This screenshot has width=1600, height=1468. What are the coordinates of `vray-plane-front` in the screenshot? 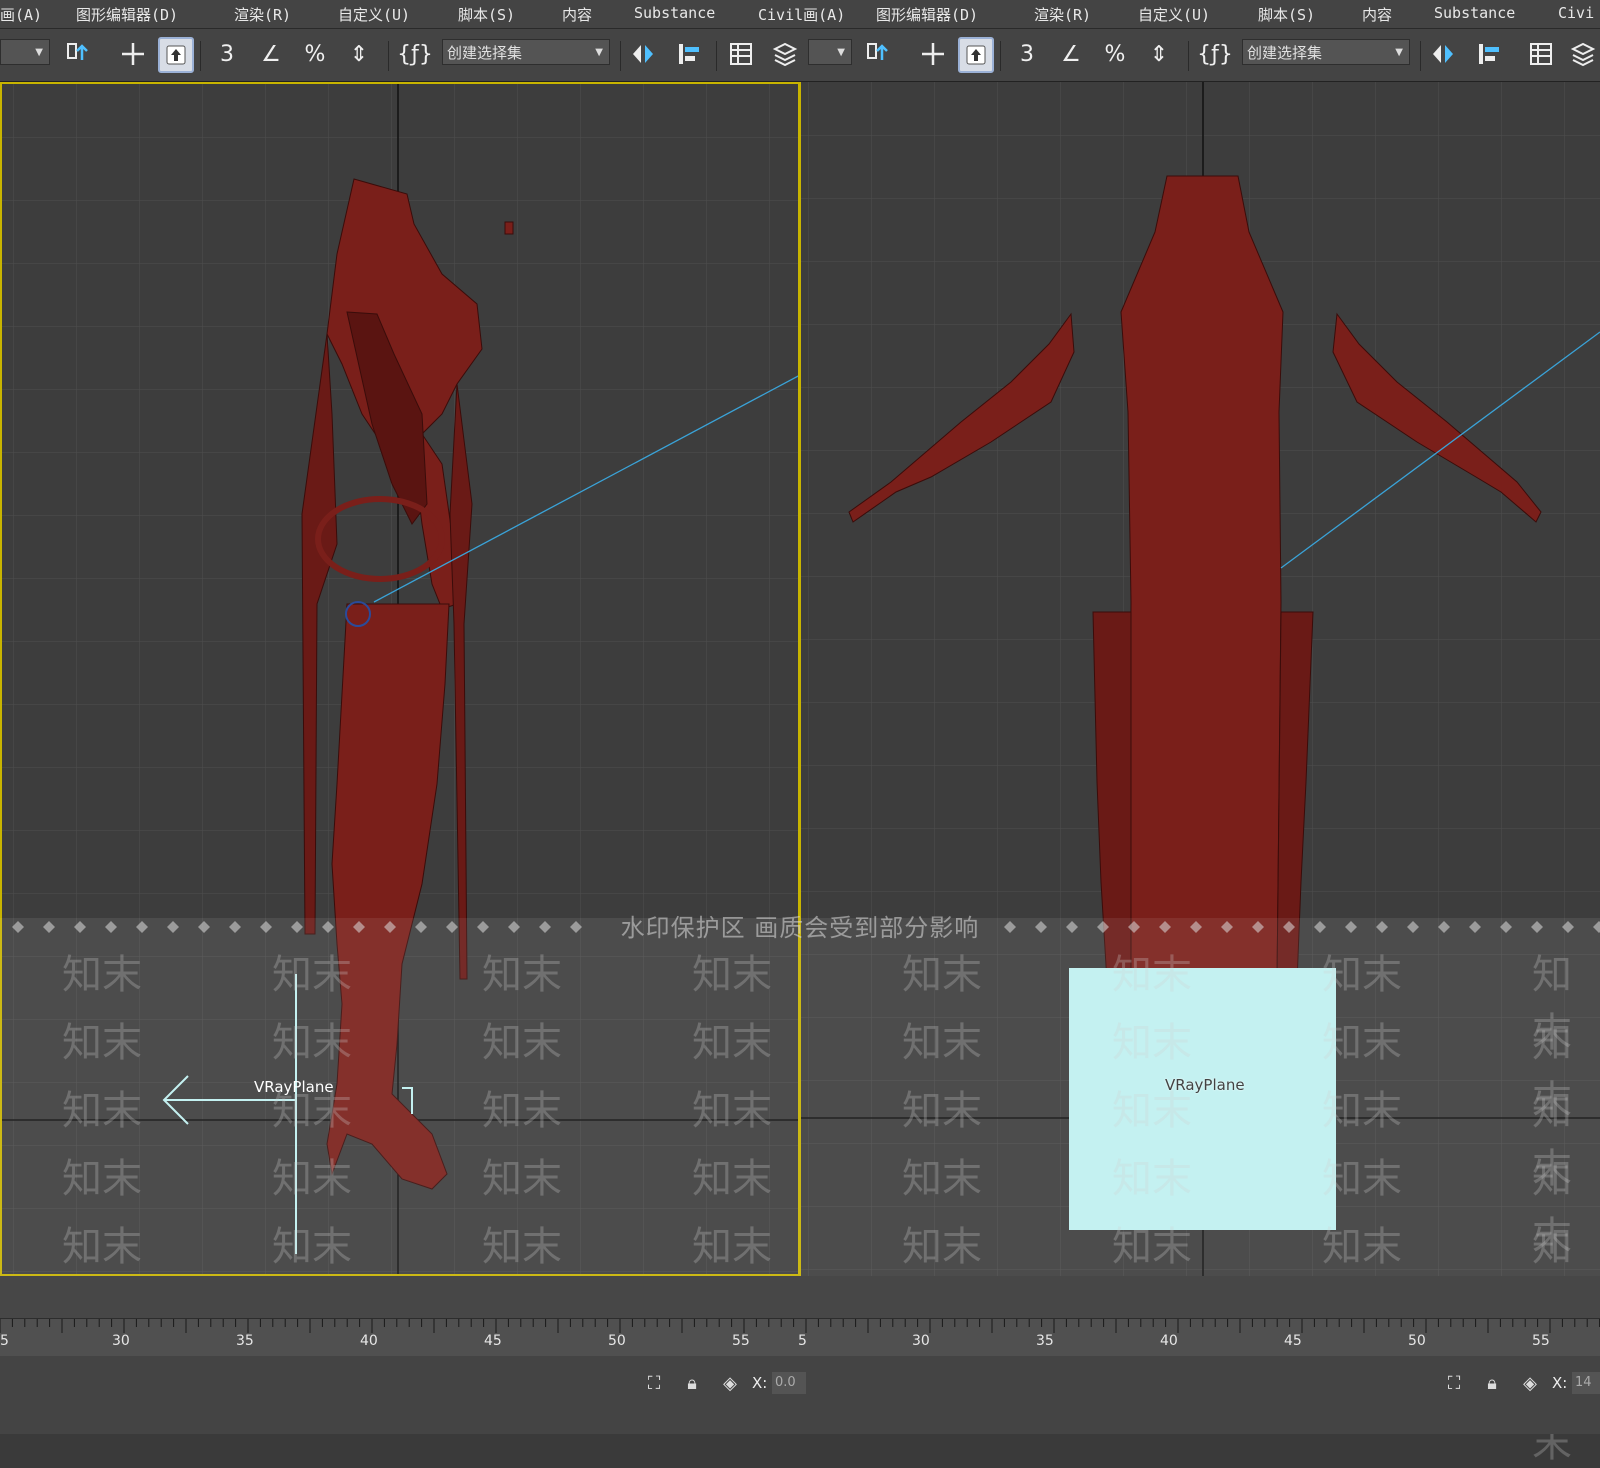 It's located at (1202, 1099).